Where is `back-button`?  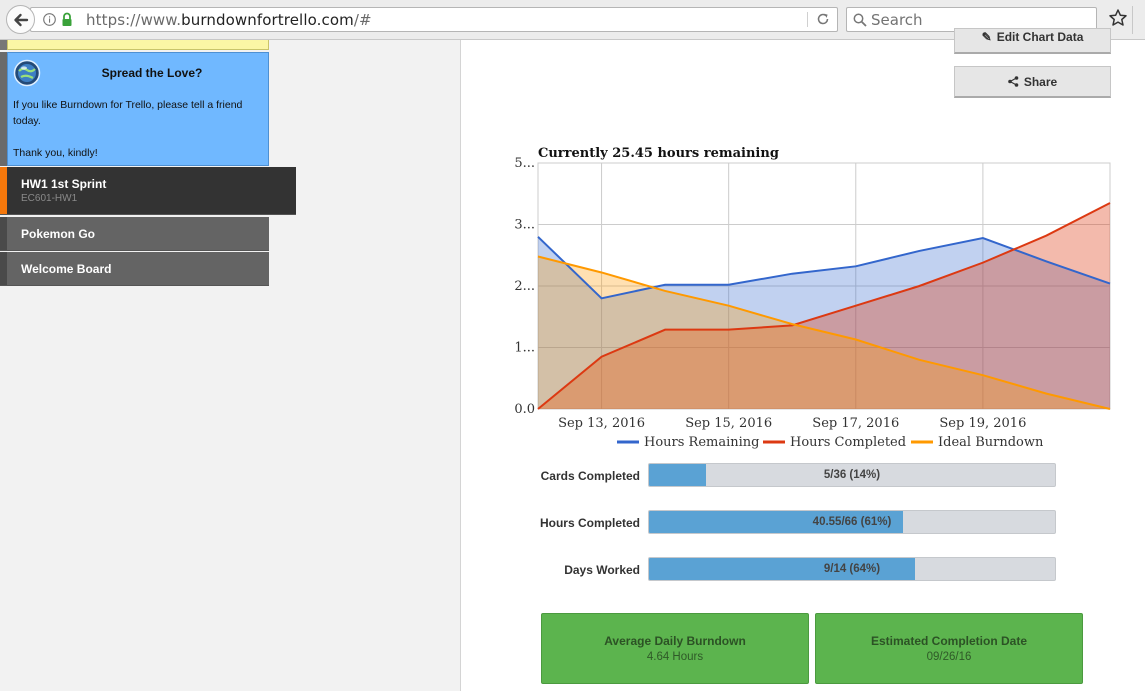 back-button is located at coordinates (20, 19).